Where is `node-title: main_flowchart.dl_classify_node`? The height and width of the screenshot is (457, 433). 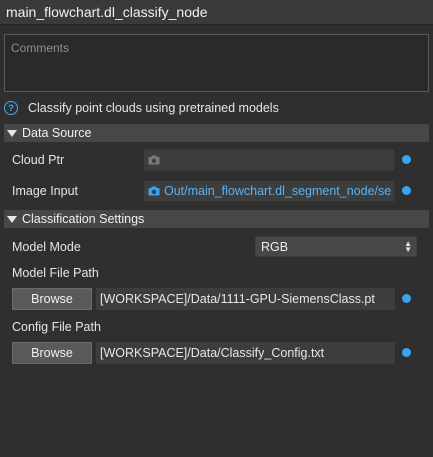
node-title: main_flowchart.dl_classify_node is located at coordinates (216, 12).